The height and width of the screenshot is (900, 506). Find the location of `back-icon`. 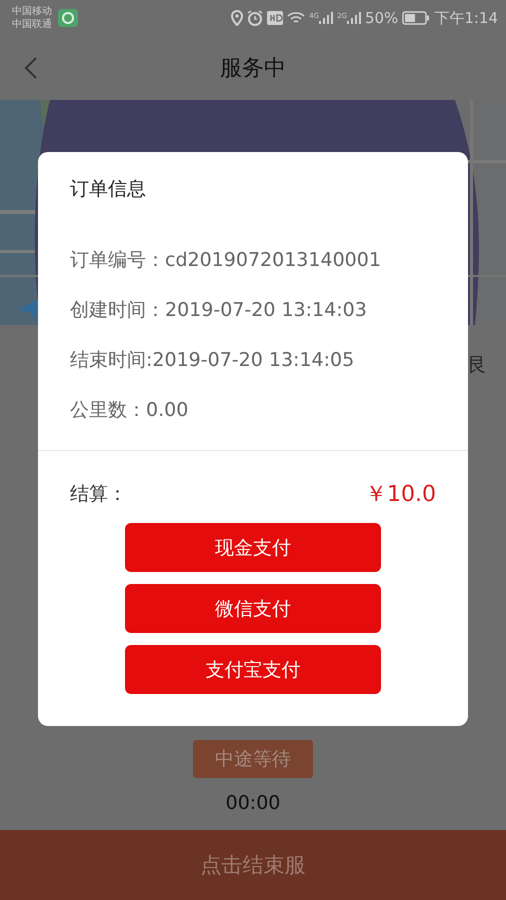

back-icon is located at coordinates (31, 68).